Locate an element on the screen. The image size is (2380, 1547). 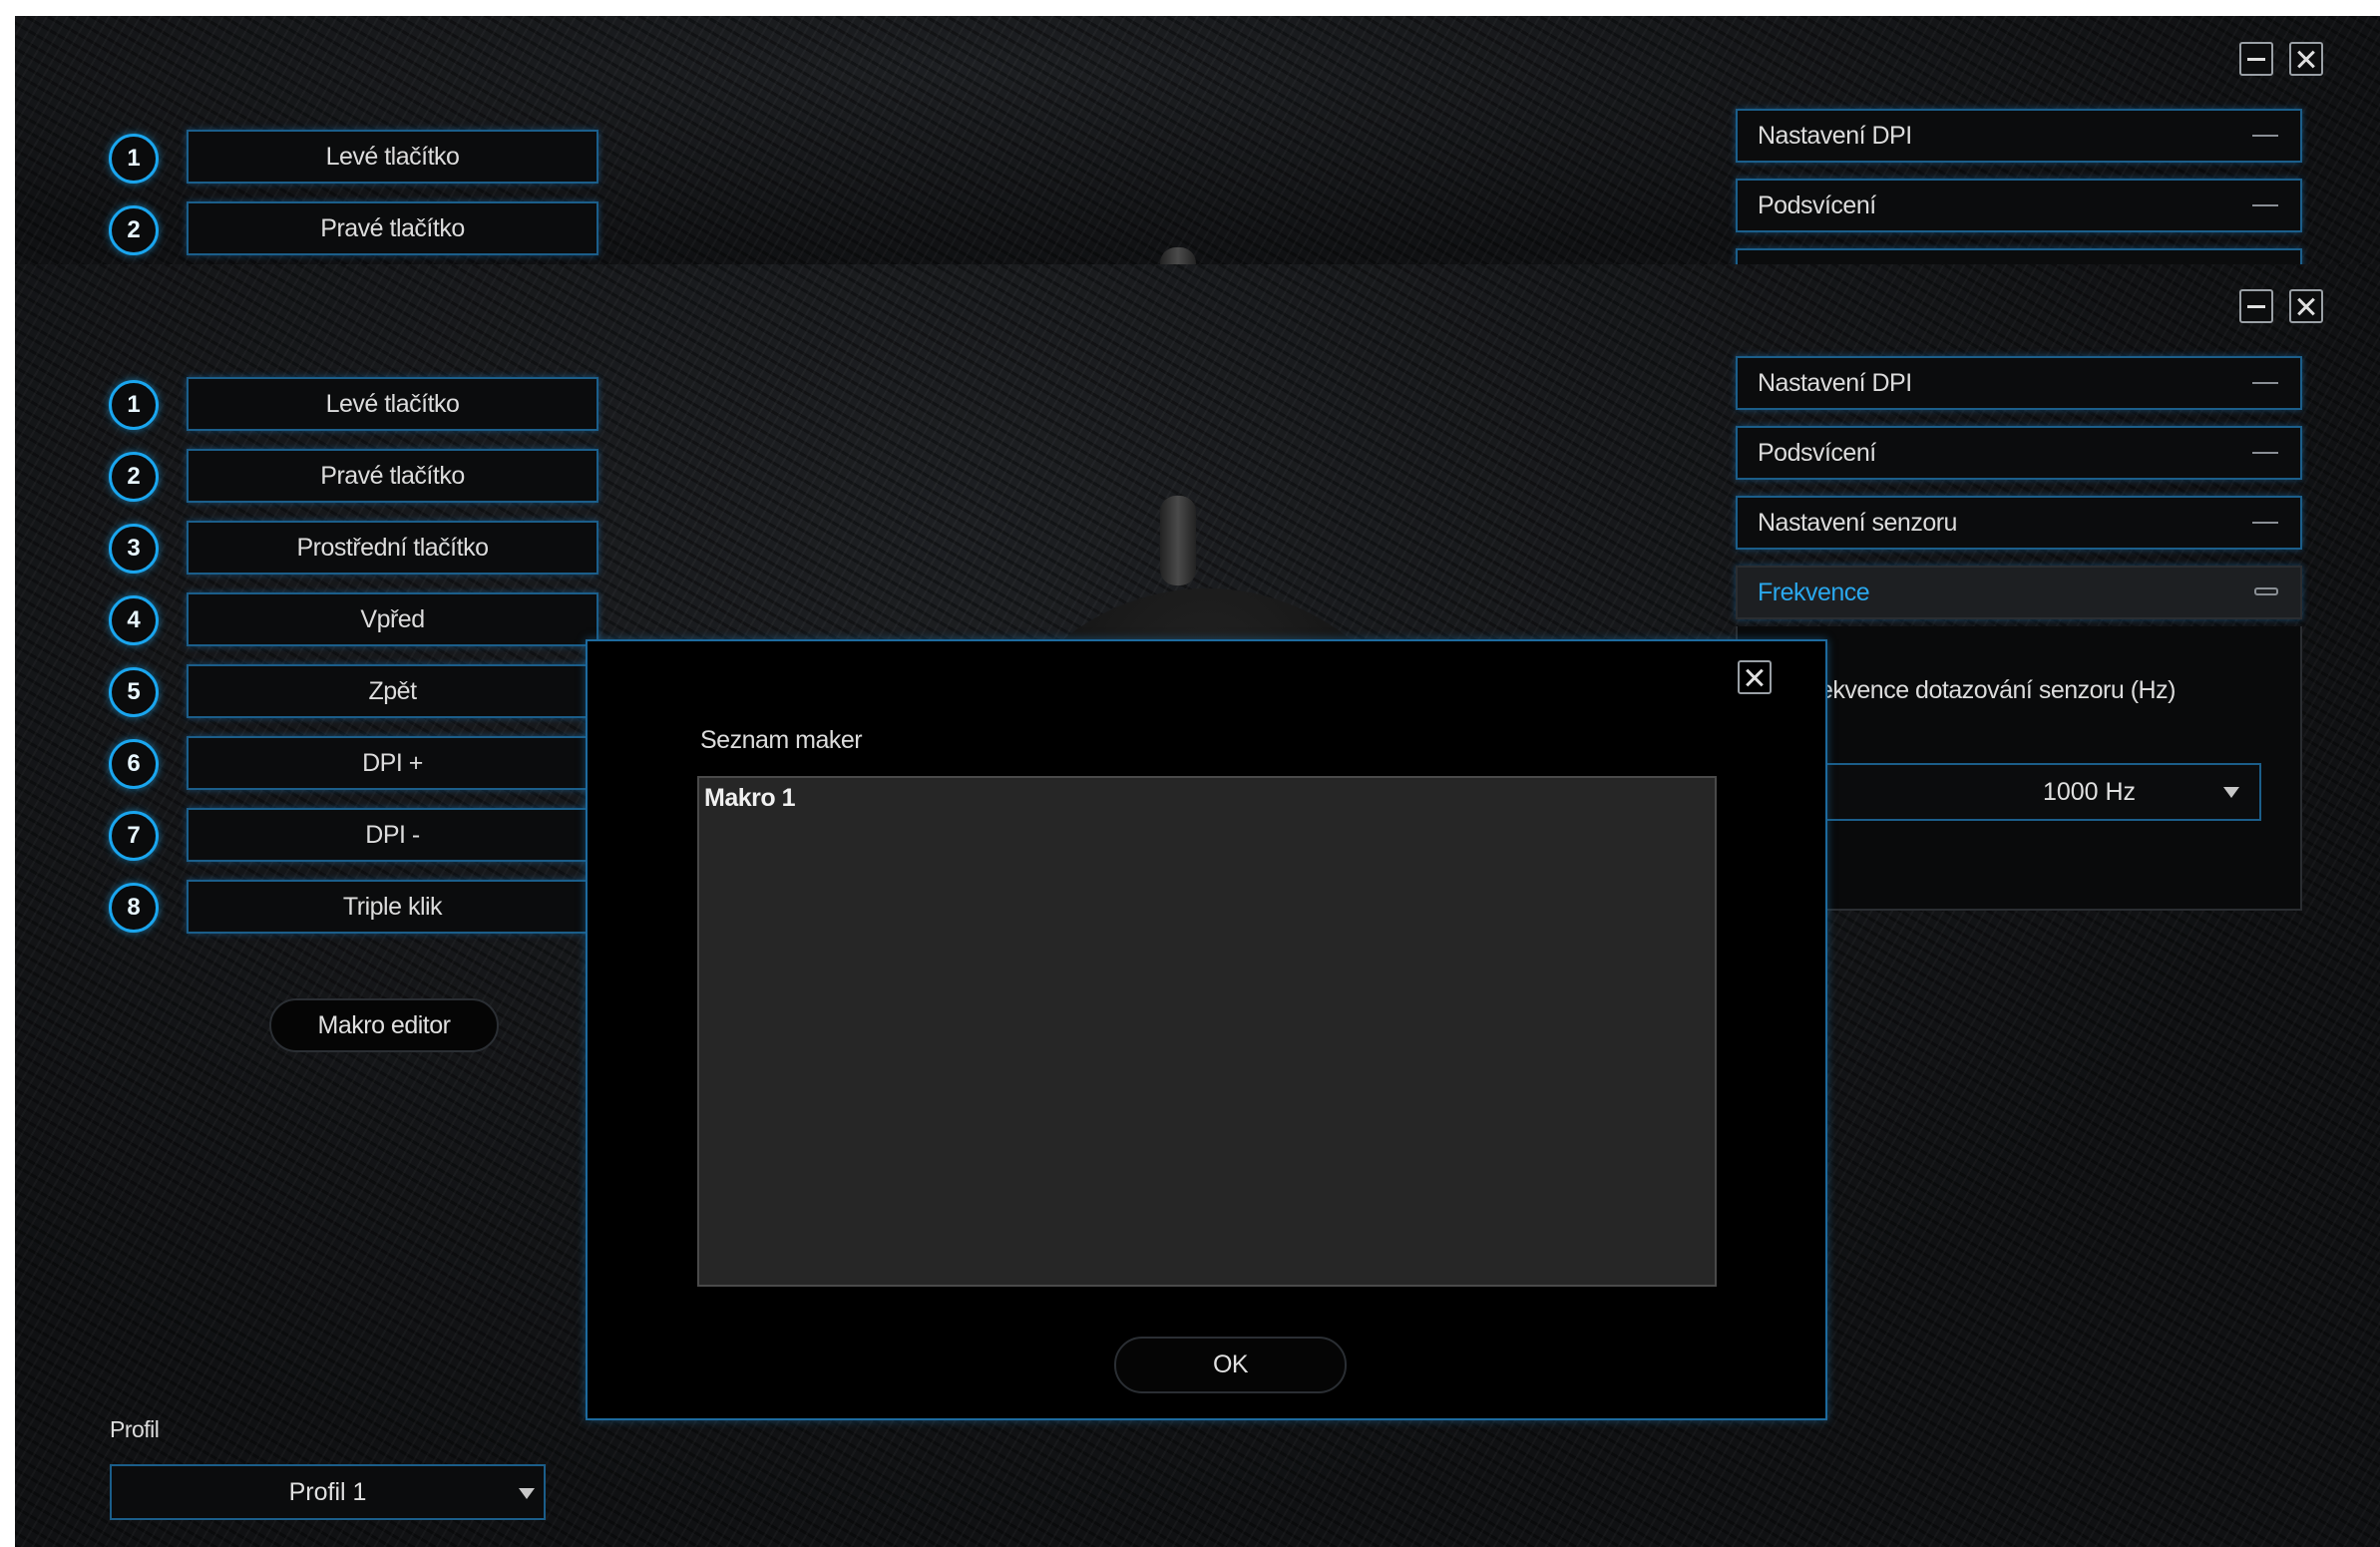
button-assign-triple-click: Triple klik is located at coordinates (392, 907).